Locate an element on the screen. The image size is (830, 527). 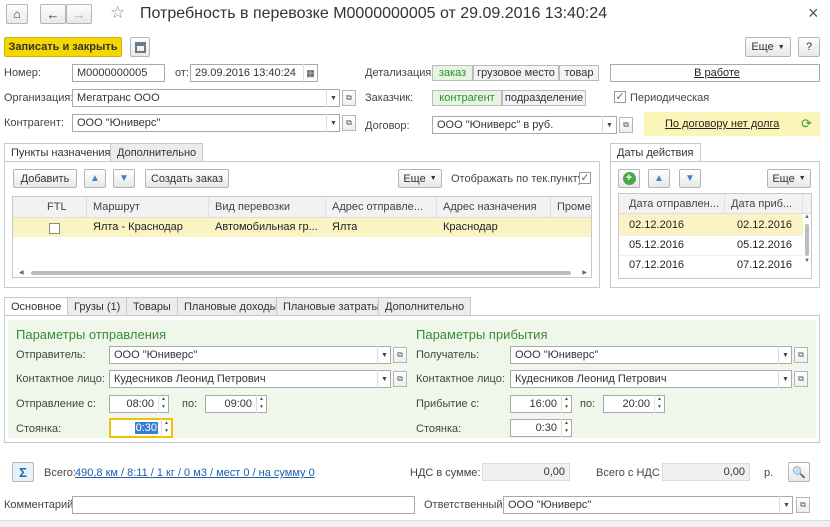
more-button: Еще ▼ is located at coordinates (768, 47).